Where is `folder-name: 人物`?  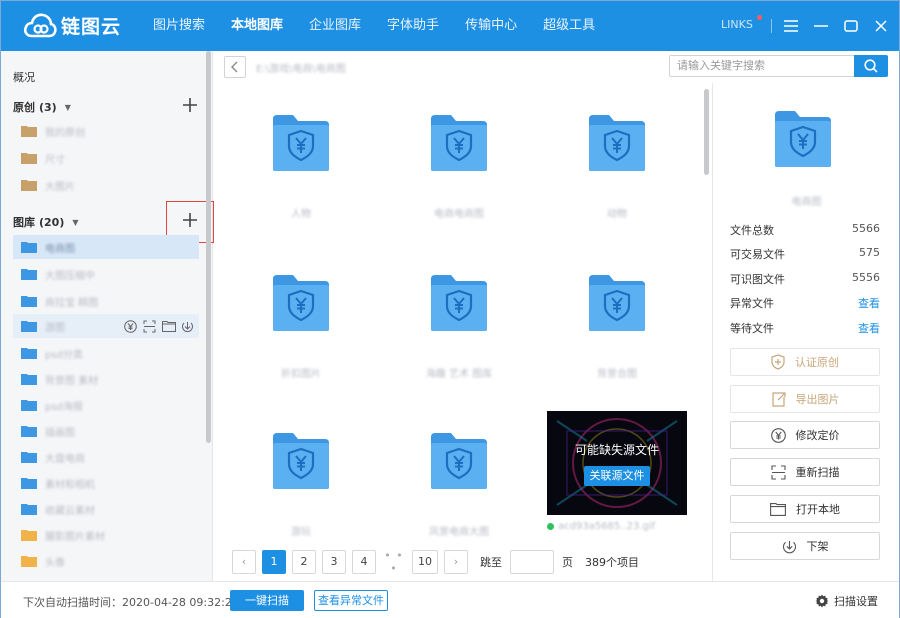
folder-name: 人物 is located at coordinates (301, 214).